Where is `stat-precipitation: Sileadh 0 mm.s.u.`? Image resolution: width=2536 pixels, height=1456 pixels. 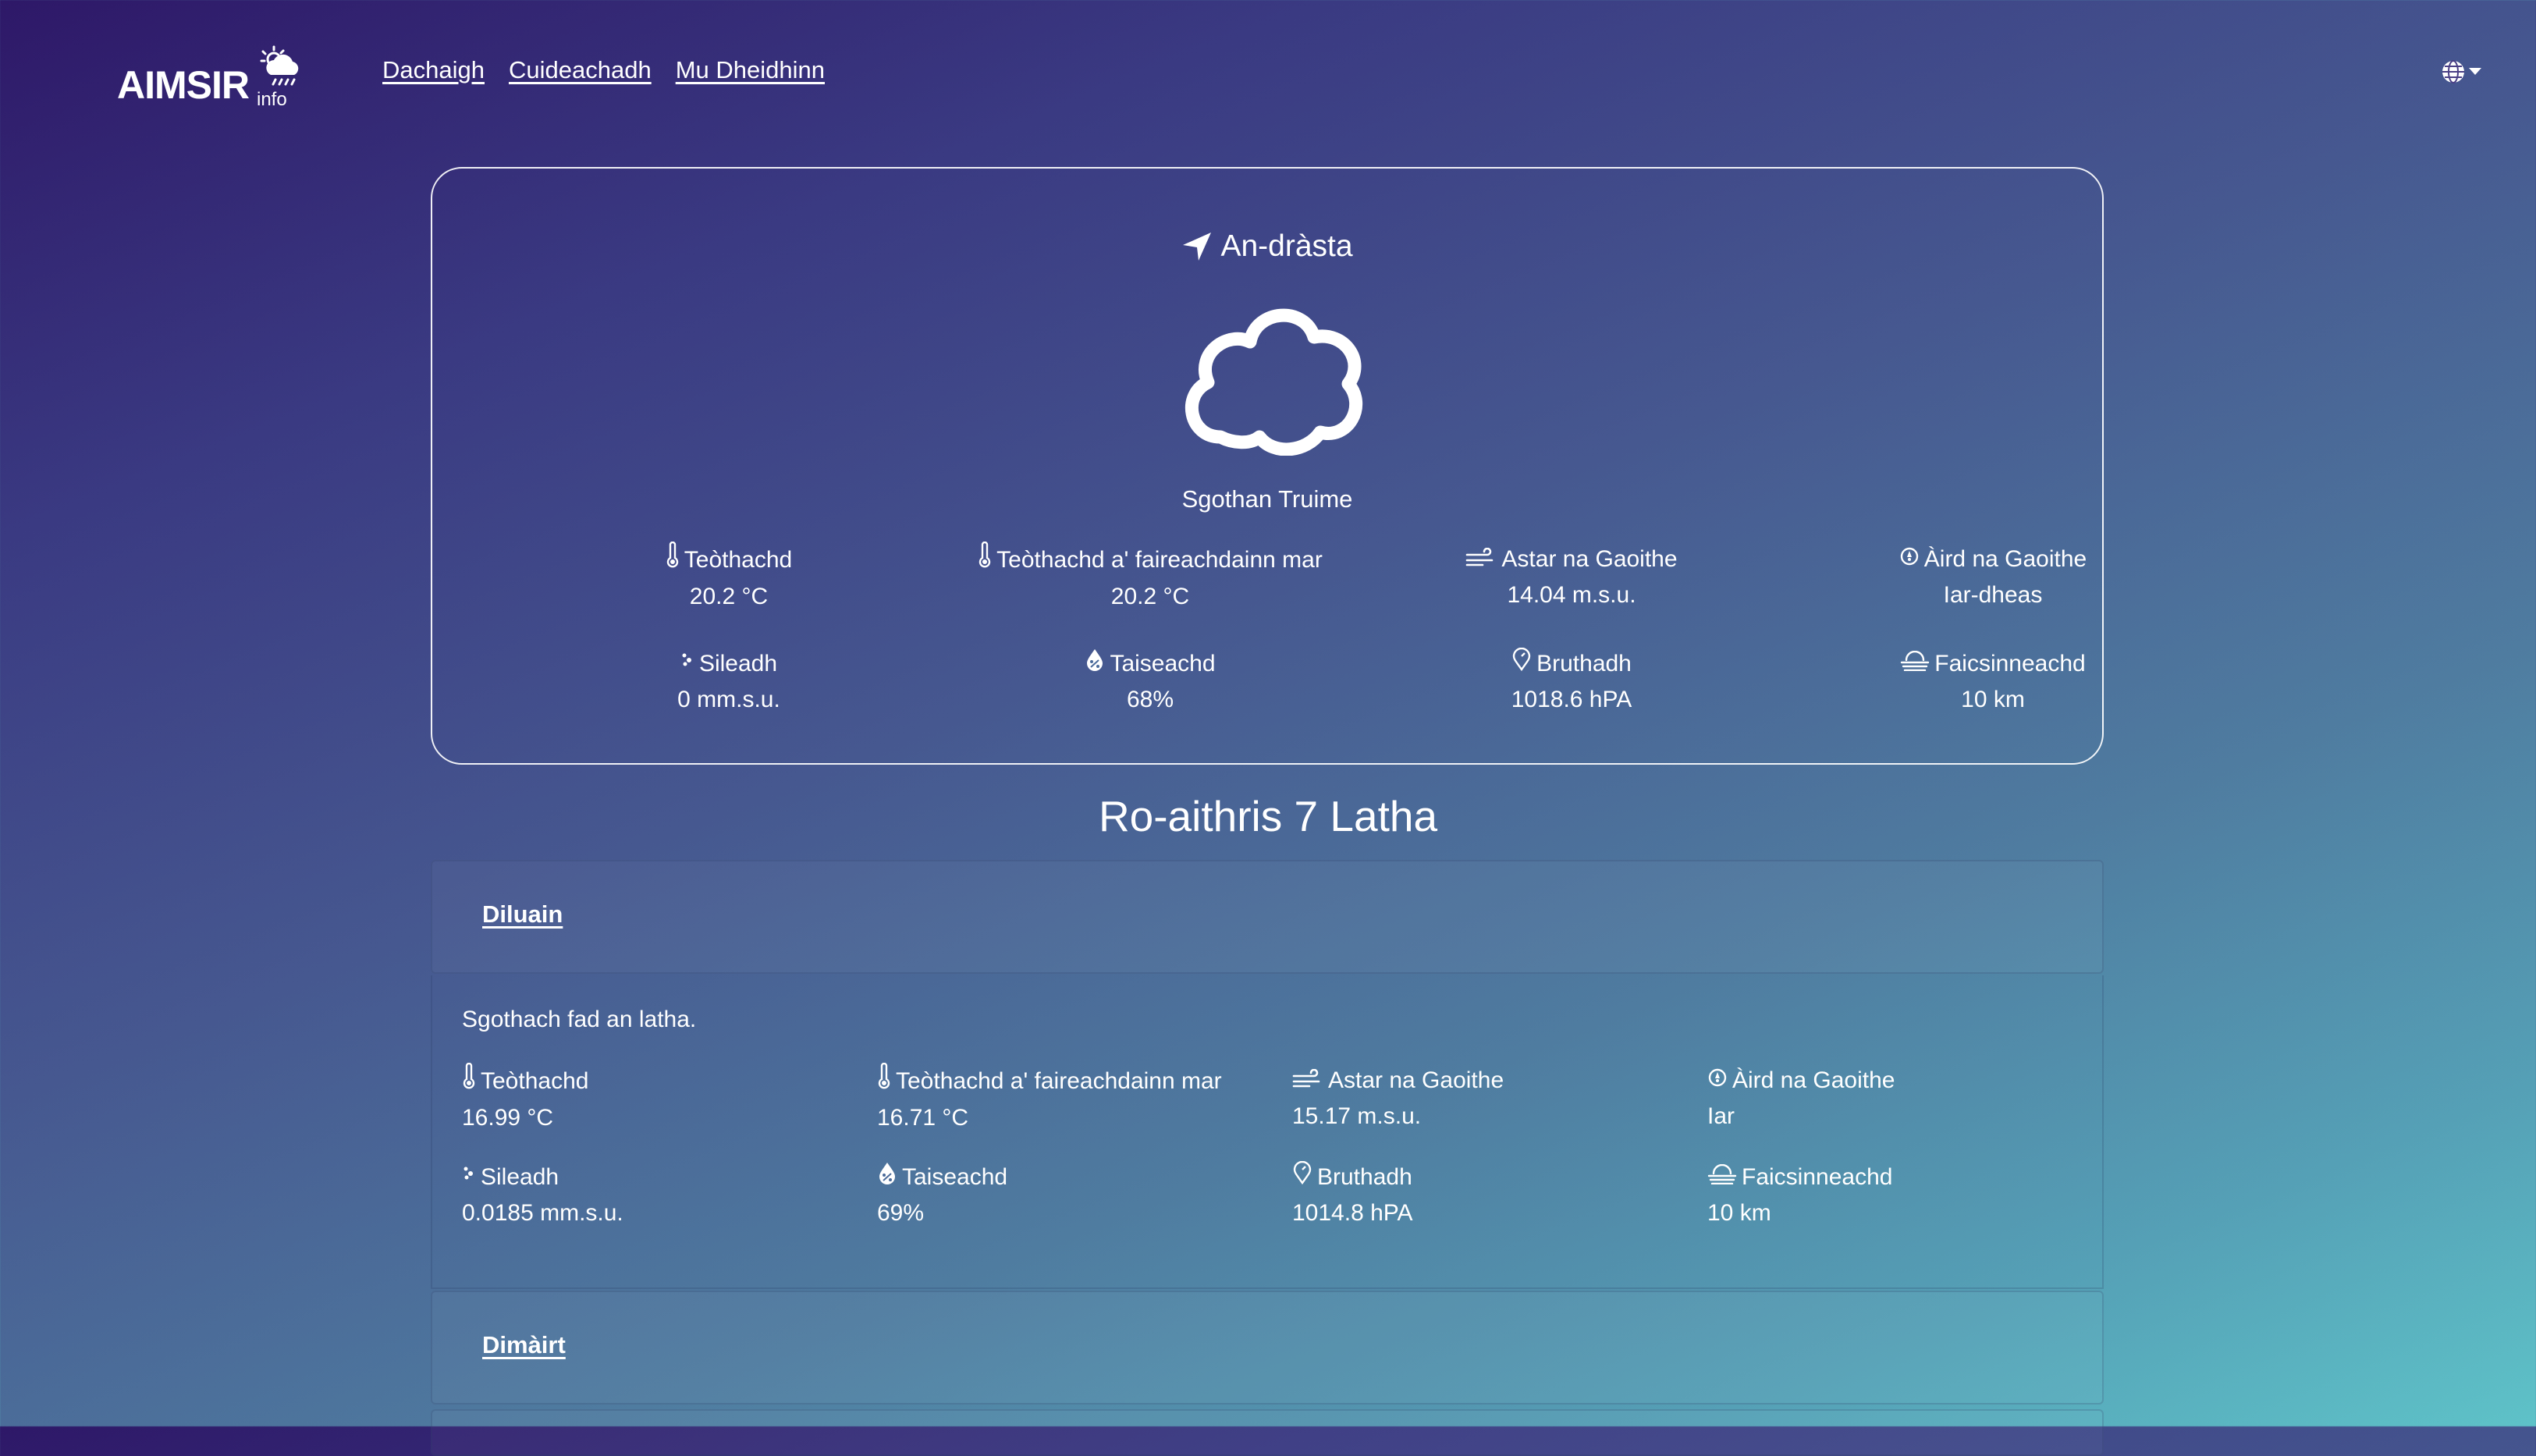 stat-precipitation: Sileadh 0 mm.s.u. is located at coordinates (728, 682).